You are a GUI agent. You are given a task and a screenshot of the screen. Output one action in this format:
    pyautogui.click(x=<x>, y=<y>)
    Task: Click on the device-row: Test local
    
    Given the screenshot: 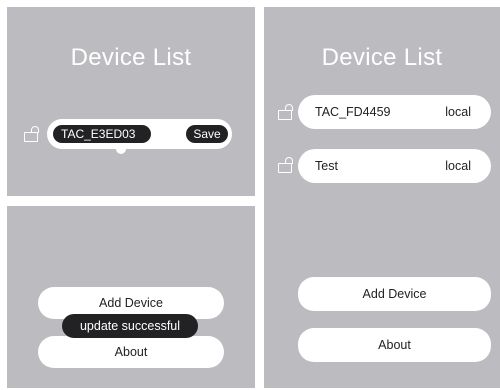 What is the action you would take?
    pyautogui.click(x=394, y=166)
    